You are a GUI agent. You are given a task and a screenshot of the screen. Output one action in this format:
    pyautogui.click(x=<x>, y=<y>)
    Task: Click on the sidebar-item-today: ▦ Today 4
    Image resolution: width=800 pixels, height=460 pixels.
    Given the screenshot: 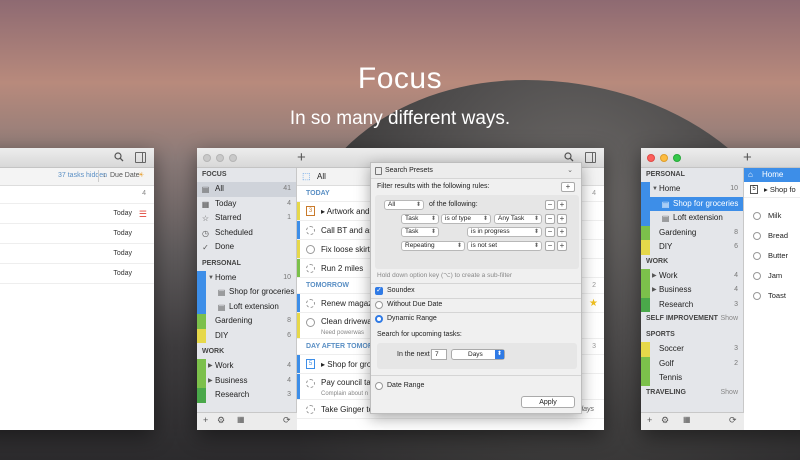 What is the action you would take?
    pyautogui.click(x=246, y=204)
    